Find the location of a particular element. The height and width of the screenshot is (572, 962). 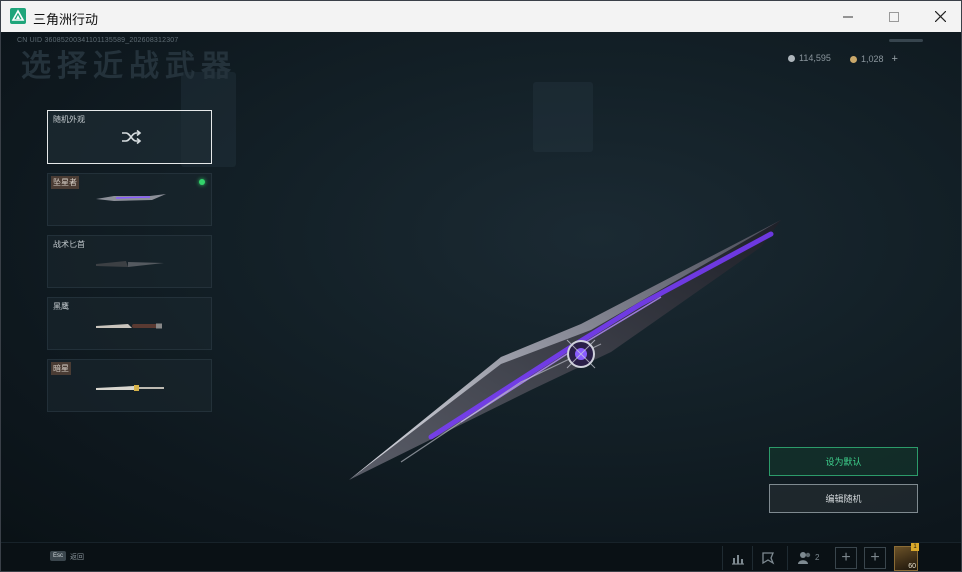

back-label: 返回 is located at coordinates (77, 557).